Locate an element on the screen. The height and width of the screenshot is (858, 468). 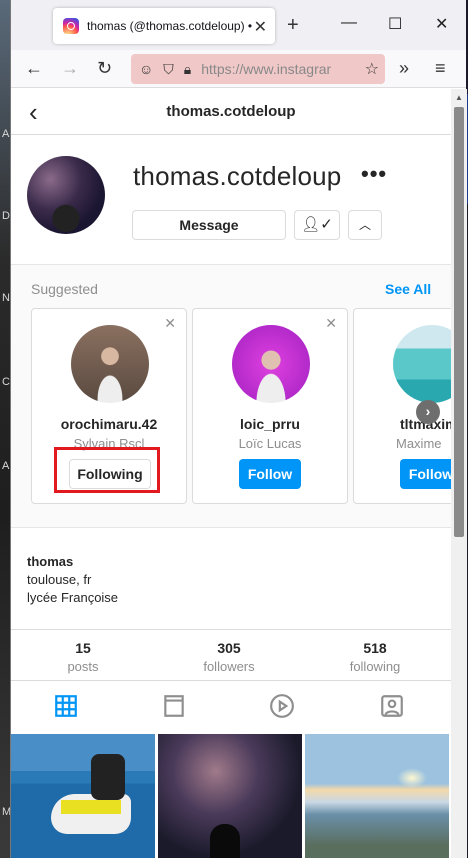
following-person-icon: 👤︎✓ is located at coordinates (317, 225).